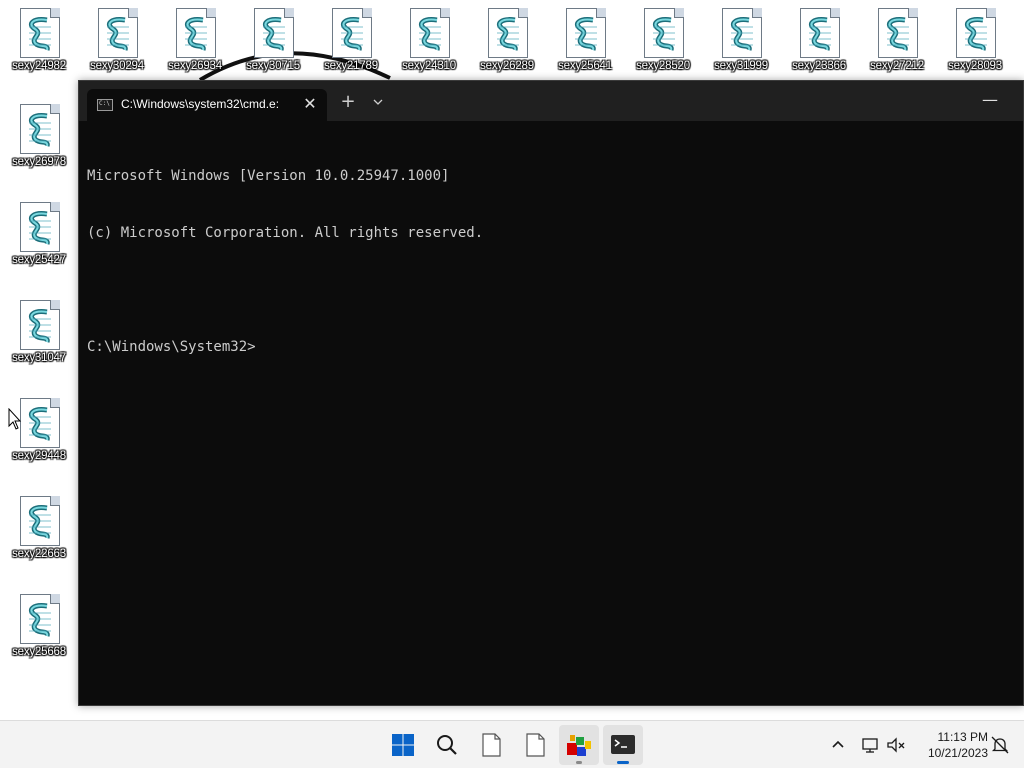 The height and width of the screenshot is (768, 1024). I want to click on desktop-file-label: sexy28093, so click(975, 66).